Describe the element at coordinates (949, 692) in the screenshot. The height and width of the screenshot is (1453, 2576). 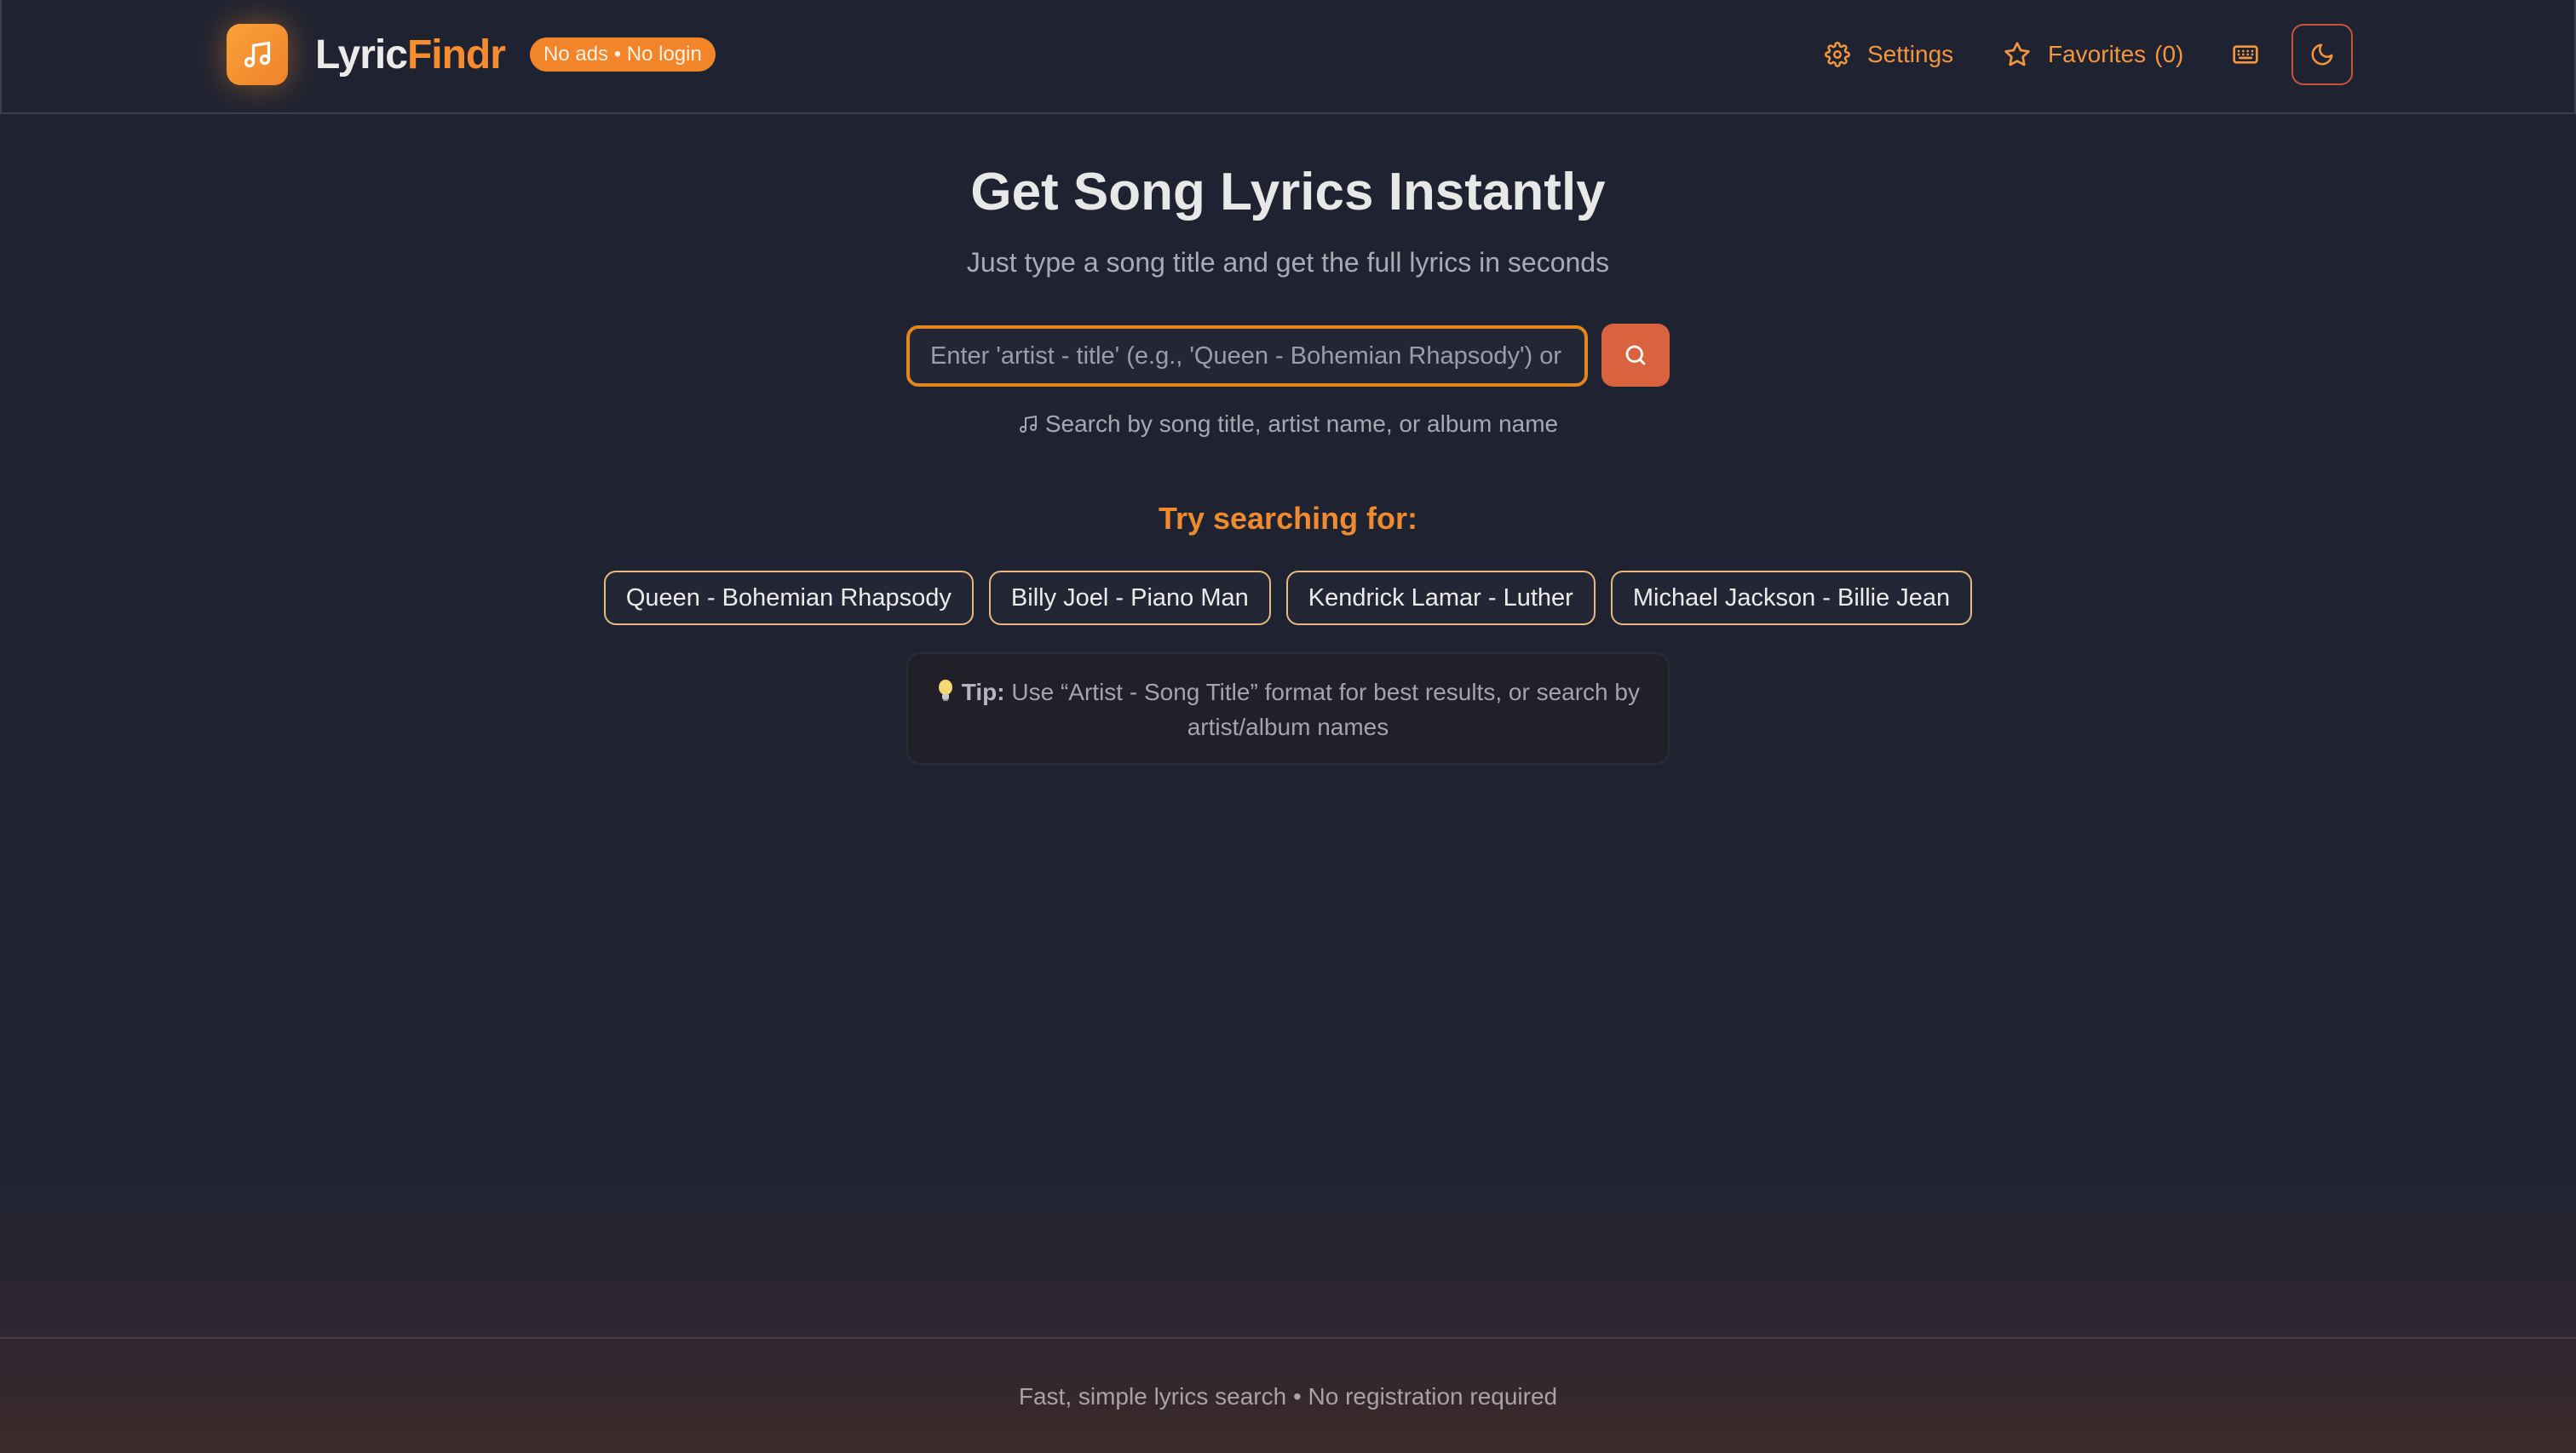
I see `lightbulb-icon` at that location.